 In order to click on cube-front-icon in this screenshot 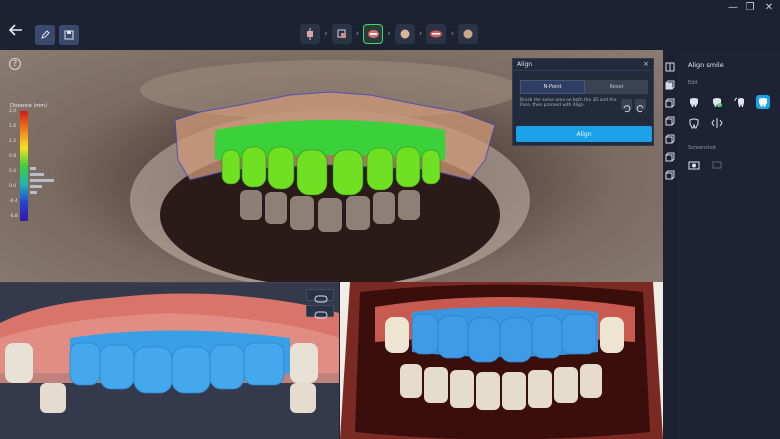, I will do `click(670, 85)`.